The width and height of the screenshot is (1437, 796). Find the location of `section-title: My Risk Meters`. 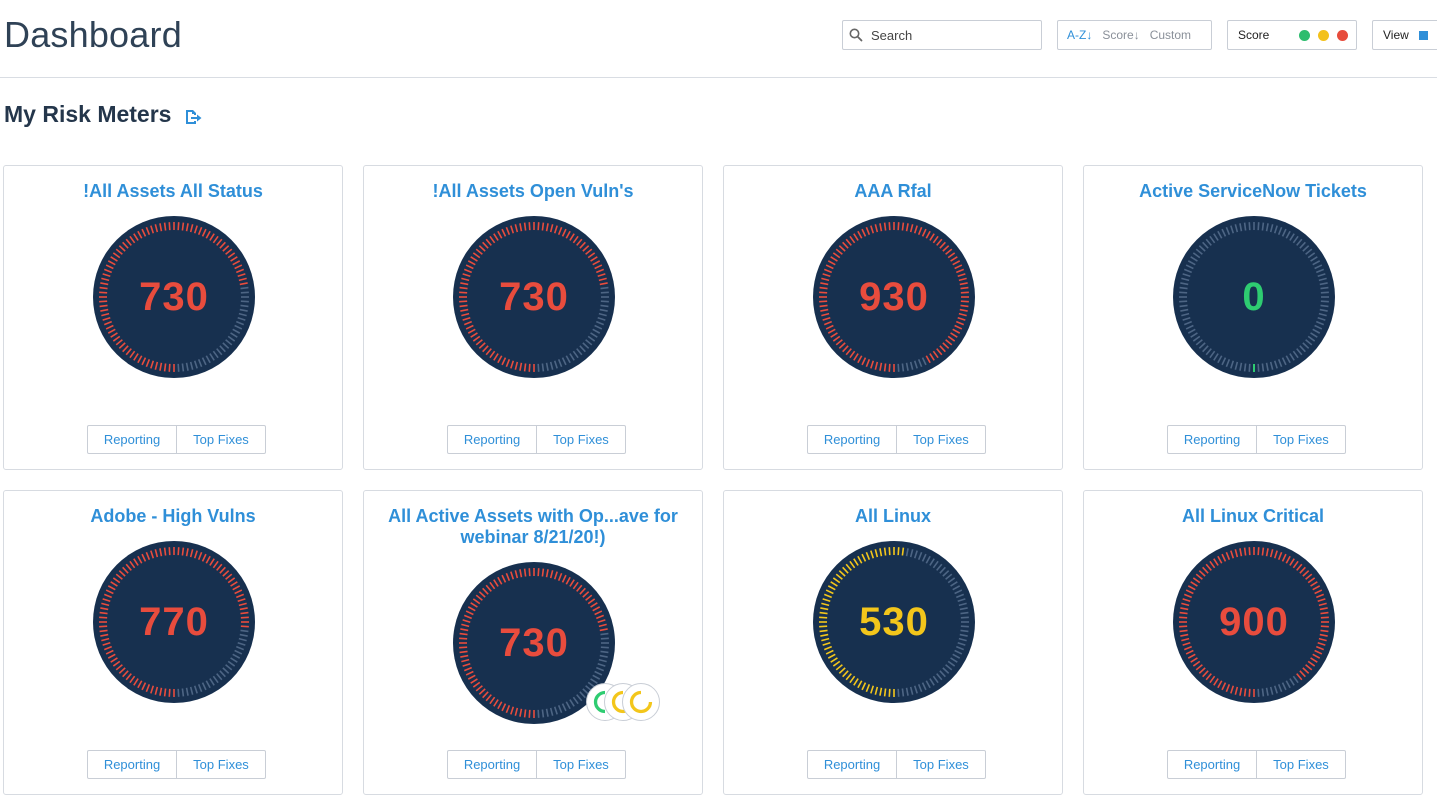

section-title: My Risk Meters is located at coordinates (87, 114).